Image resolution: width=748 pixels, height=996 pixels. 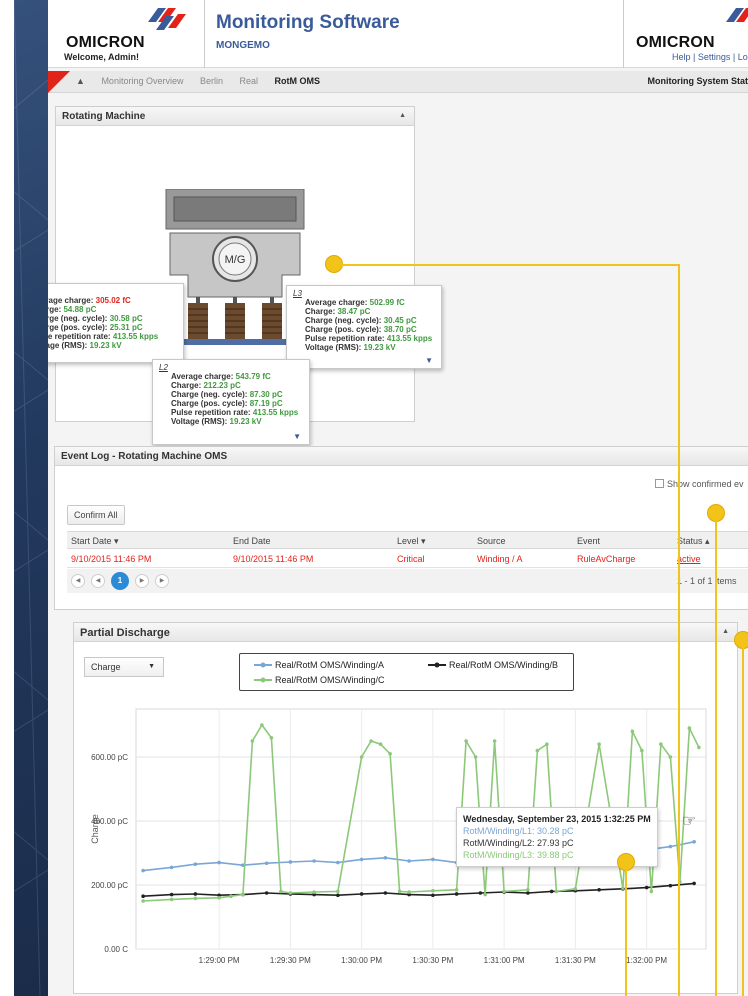 What do you see at coordinates (697, 81) in the screenshot?
I see `monitoring-status-title: Monitoring System Stat` at bounding box center [697, 81].